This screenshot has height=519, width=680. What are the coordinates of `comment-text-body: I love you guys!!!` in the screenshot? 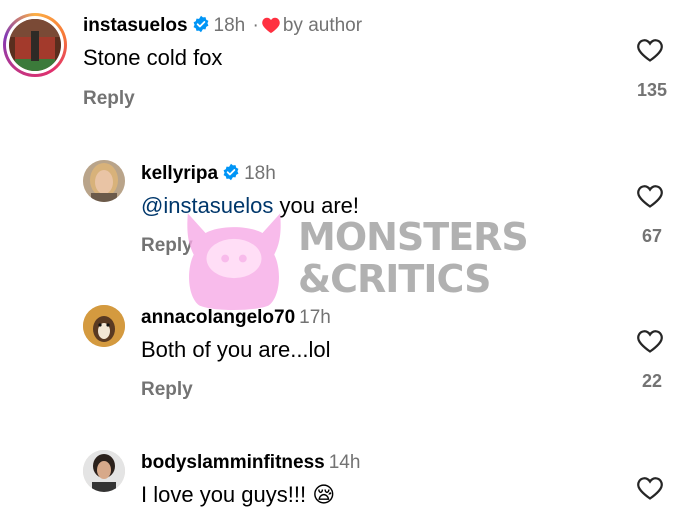 It's located at (224, 494).